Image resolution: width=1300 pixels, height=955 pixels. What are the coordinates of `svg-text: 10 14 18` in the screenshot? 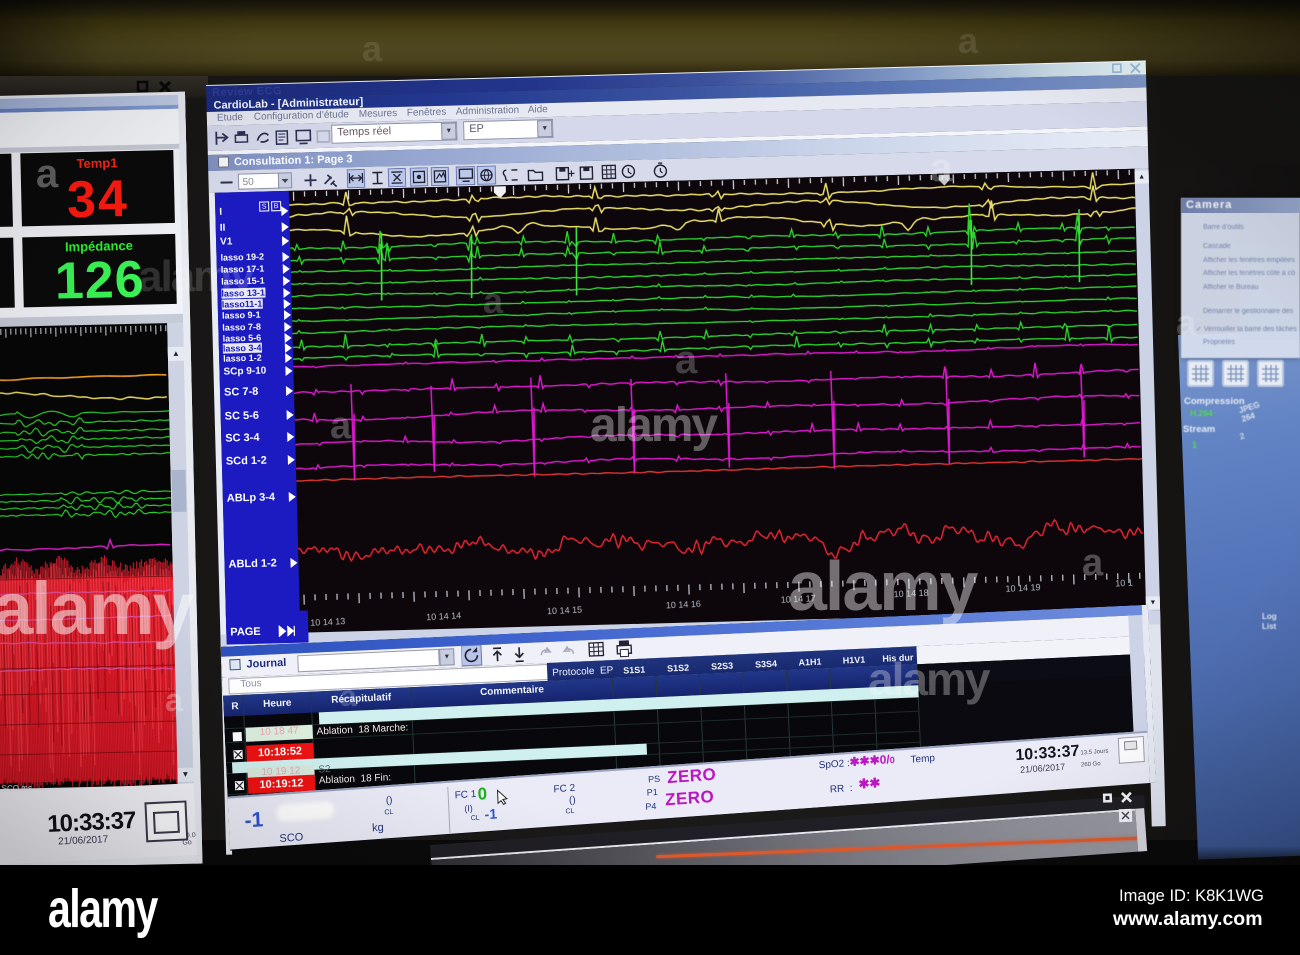 It's located at (910, 594).